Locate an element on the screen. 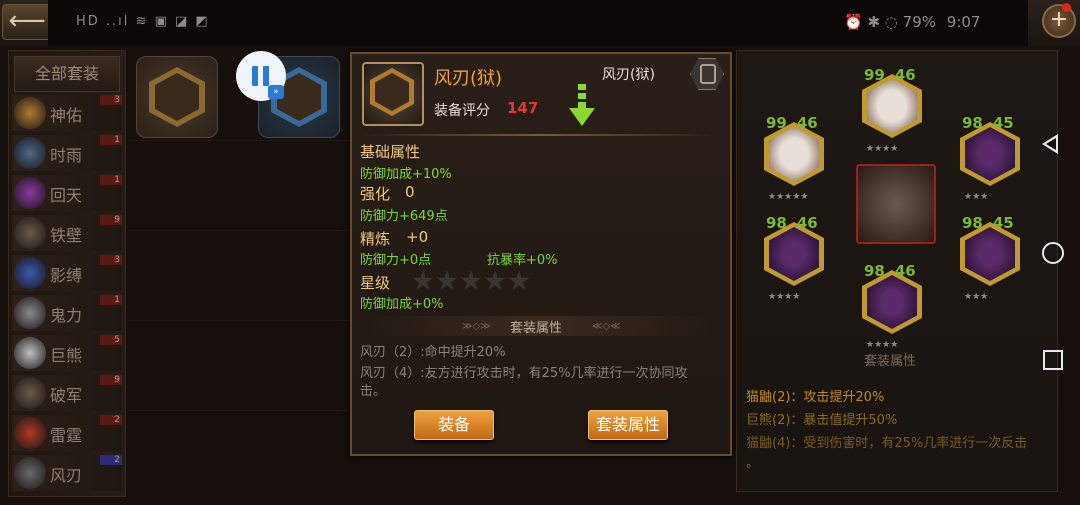 This screenshot has height=505, width=1080. sidebar-item: 时雨 1 is located at coordinates (67, 153).